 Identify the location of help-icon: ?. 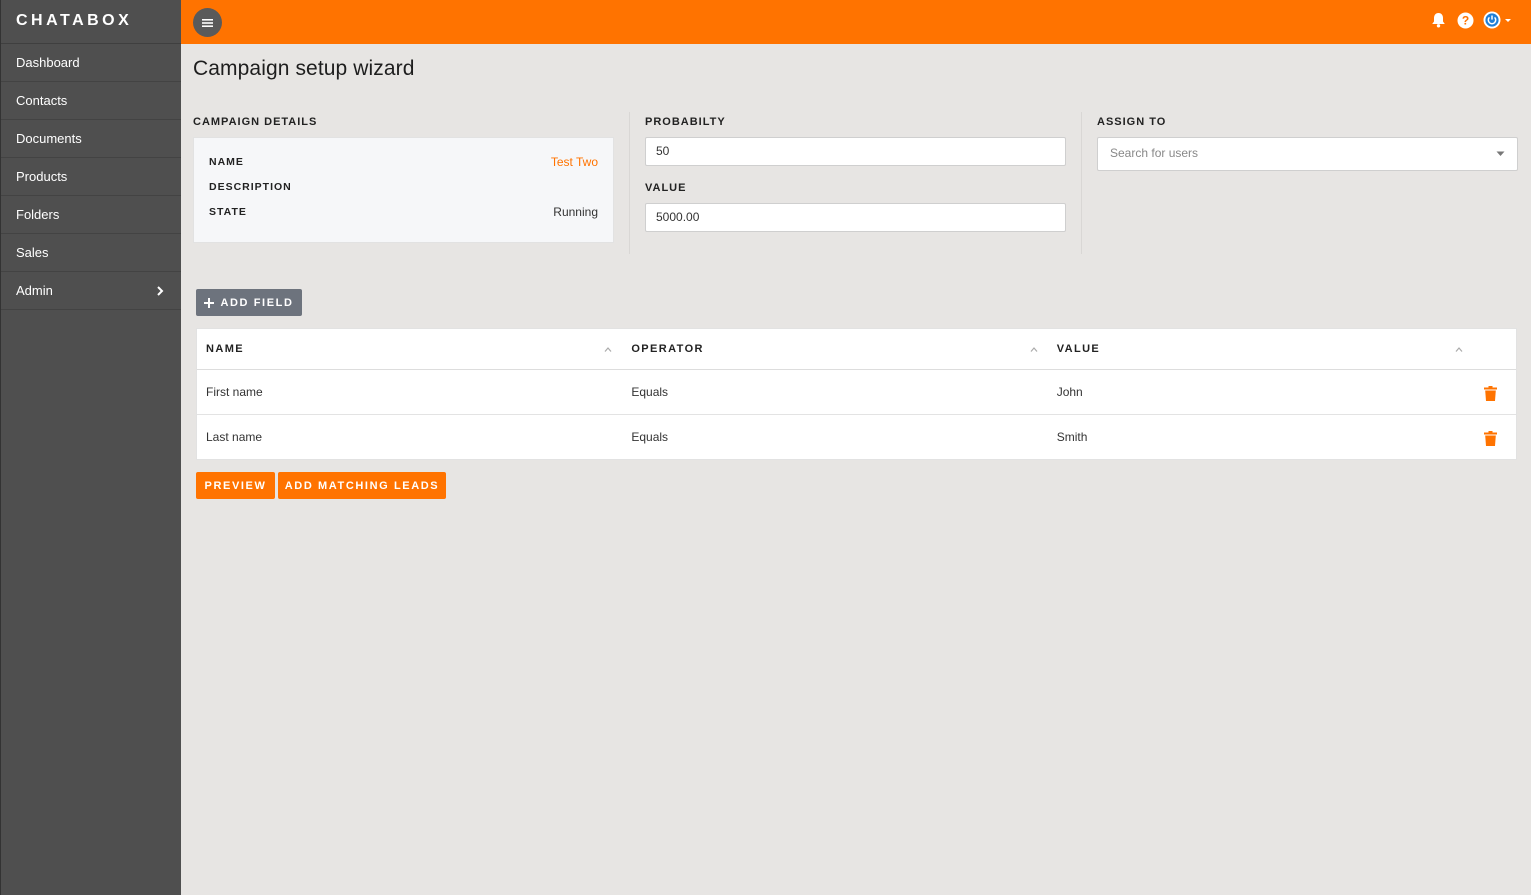
(1465, 20).